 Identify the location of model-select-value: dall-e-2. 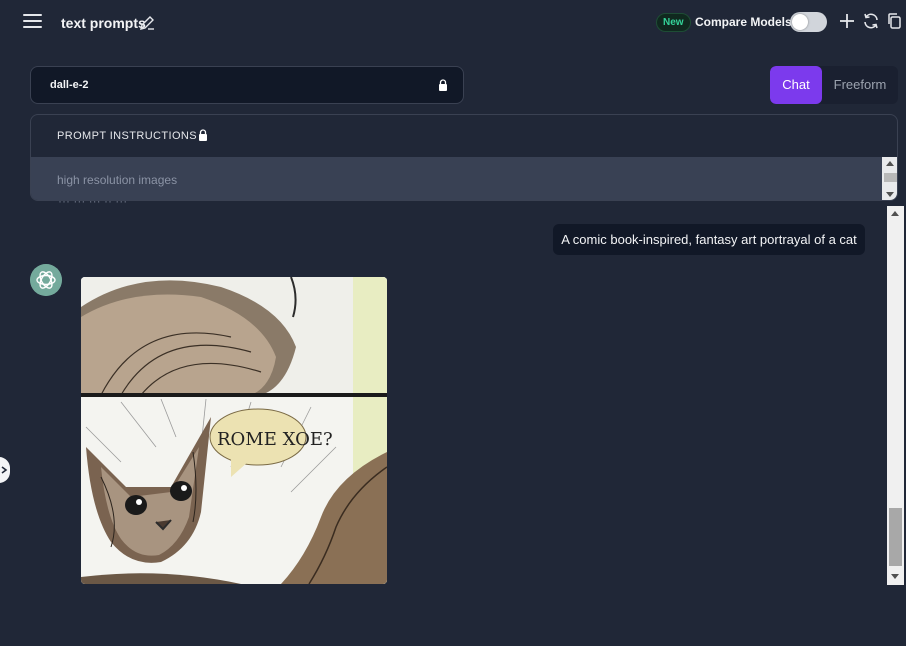
(69, 85).